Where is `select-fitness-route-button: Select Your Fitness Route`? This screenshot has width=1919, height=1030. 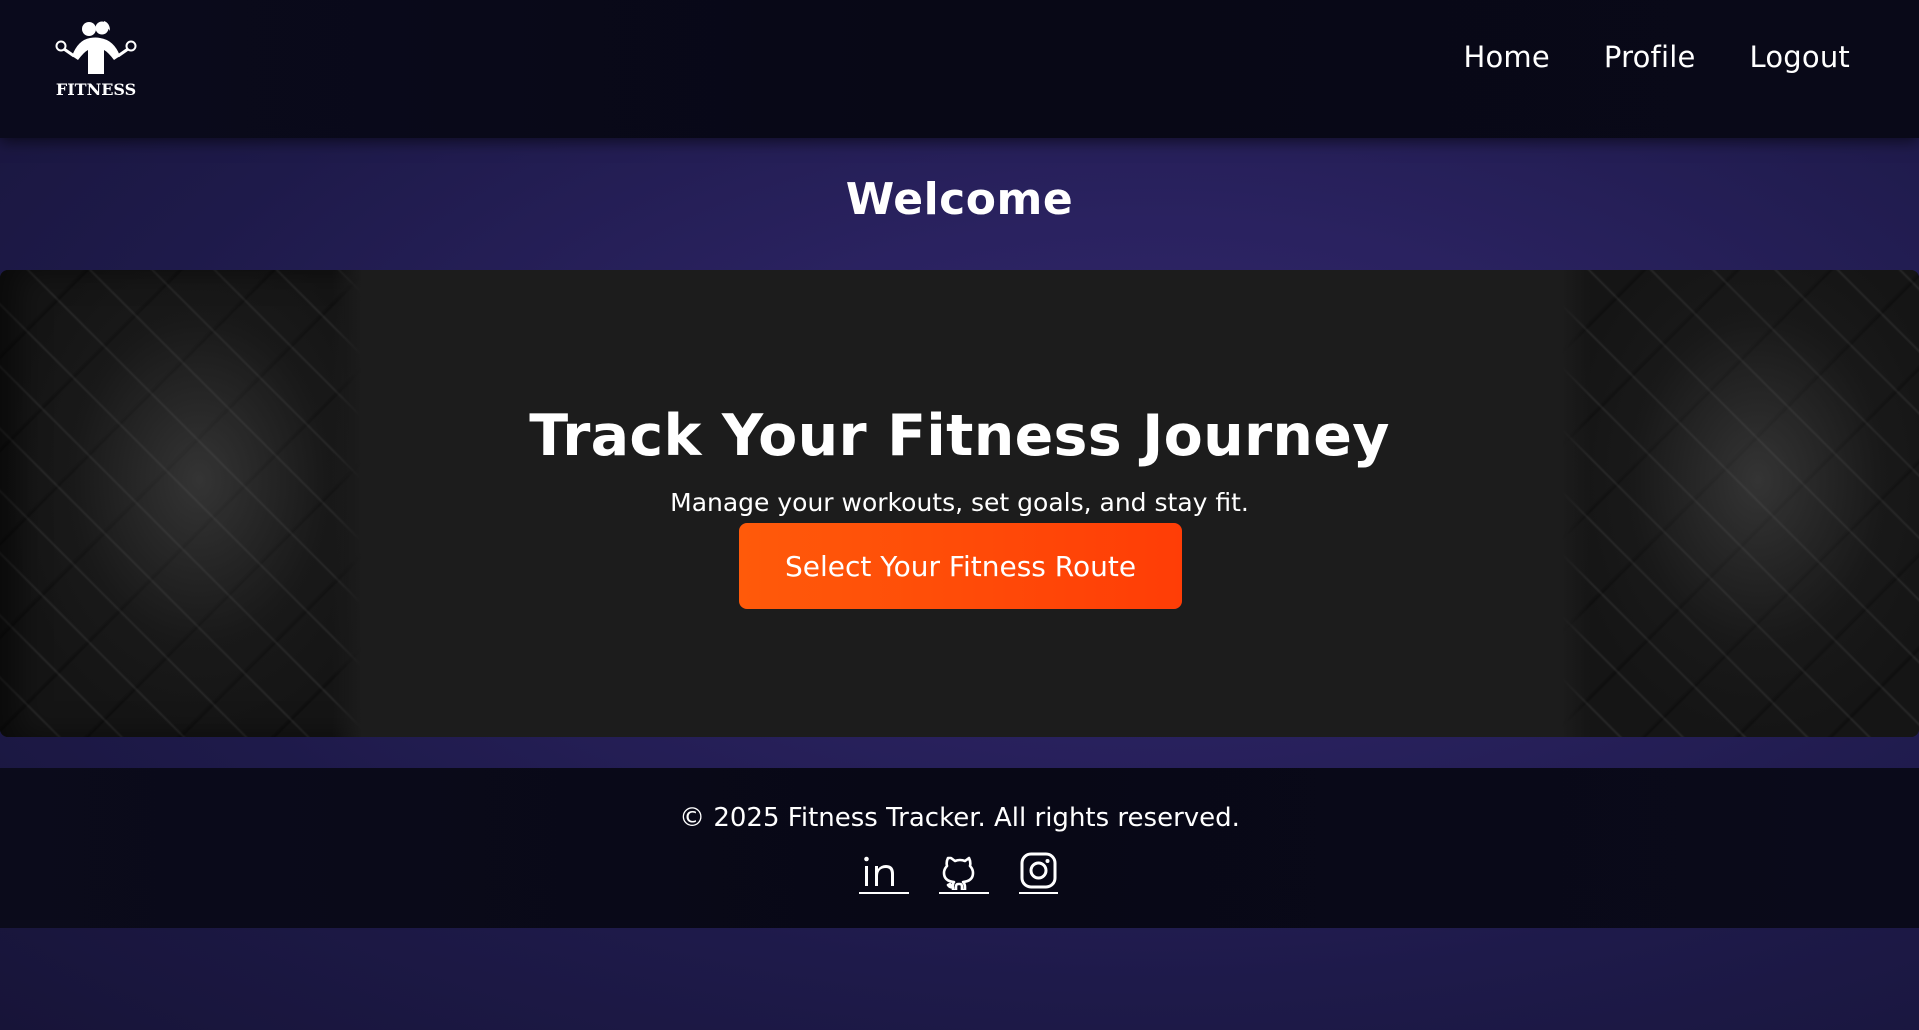 select-fitness-route-button: Select Your Fitness Route is located at coordinates (960, 566).